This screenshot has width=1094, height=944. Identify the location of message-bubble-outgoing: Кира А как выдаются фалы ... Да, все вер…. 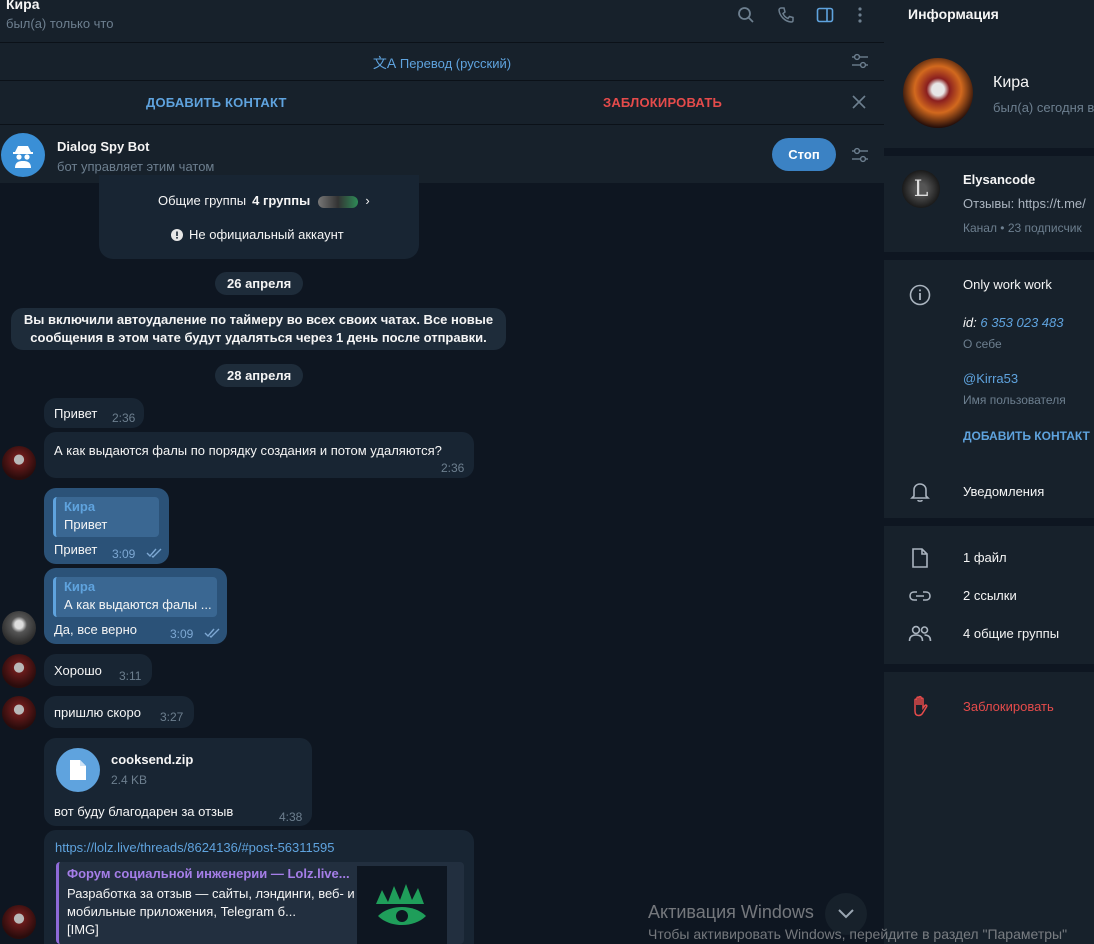
(135, 606).